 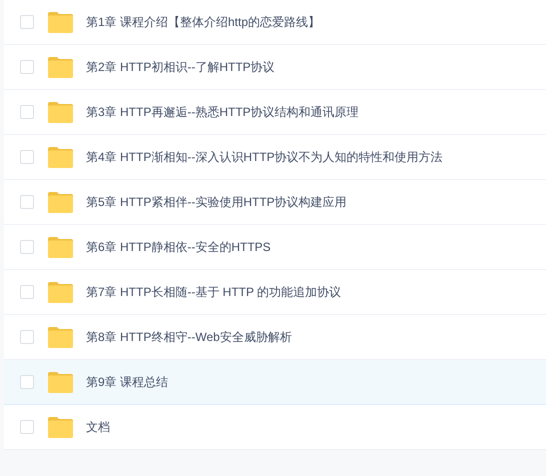 I want to click on folder-name: 文档, so click(x=98, y=427).